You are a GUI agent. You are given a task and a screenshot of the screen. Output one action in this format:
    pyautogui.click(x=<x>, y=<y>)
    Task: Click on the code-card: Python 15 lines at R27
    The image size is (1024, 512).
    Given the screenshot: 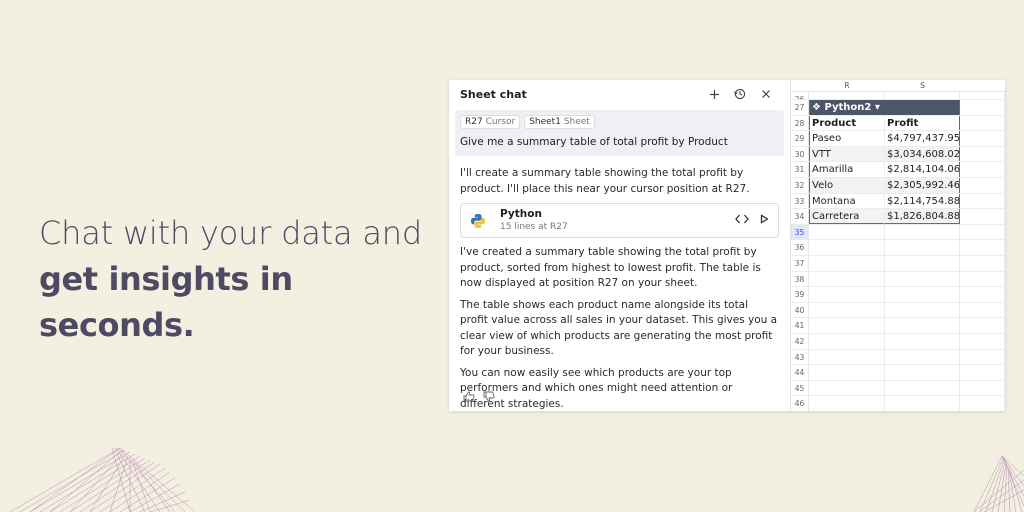 What is the action you would take?
    pyautogui.click(x=619, y=220)
    